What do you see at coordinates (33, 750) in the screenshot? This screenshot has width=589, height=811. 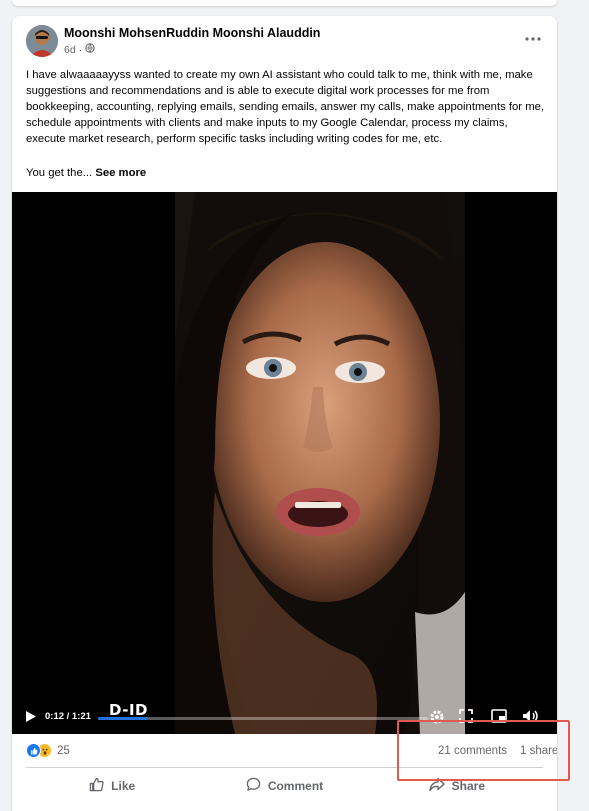 I see `like-icon` at bounding box center [33, 750].